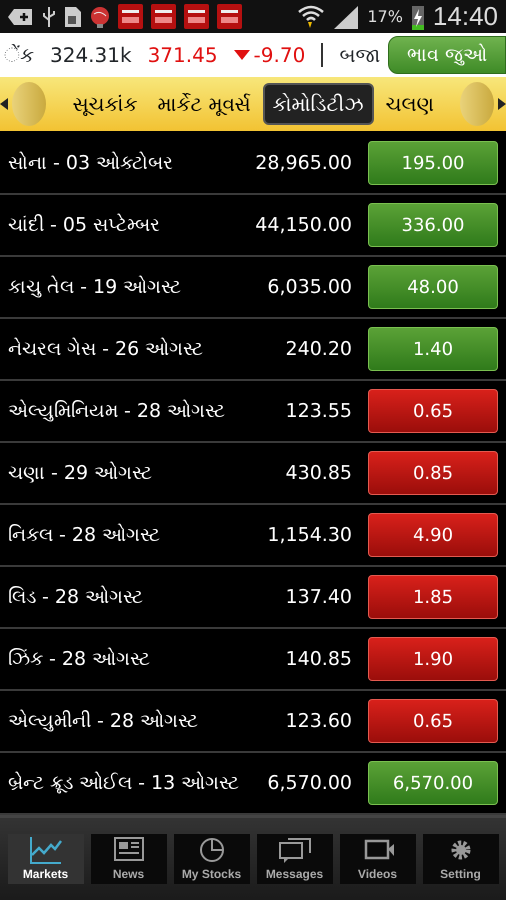  What do you see at coordinates (319, 721) in the screenshot?
I see `commodity-price: 123.60` at bounding box center [319, 721].